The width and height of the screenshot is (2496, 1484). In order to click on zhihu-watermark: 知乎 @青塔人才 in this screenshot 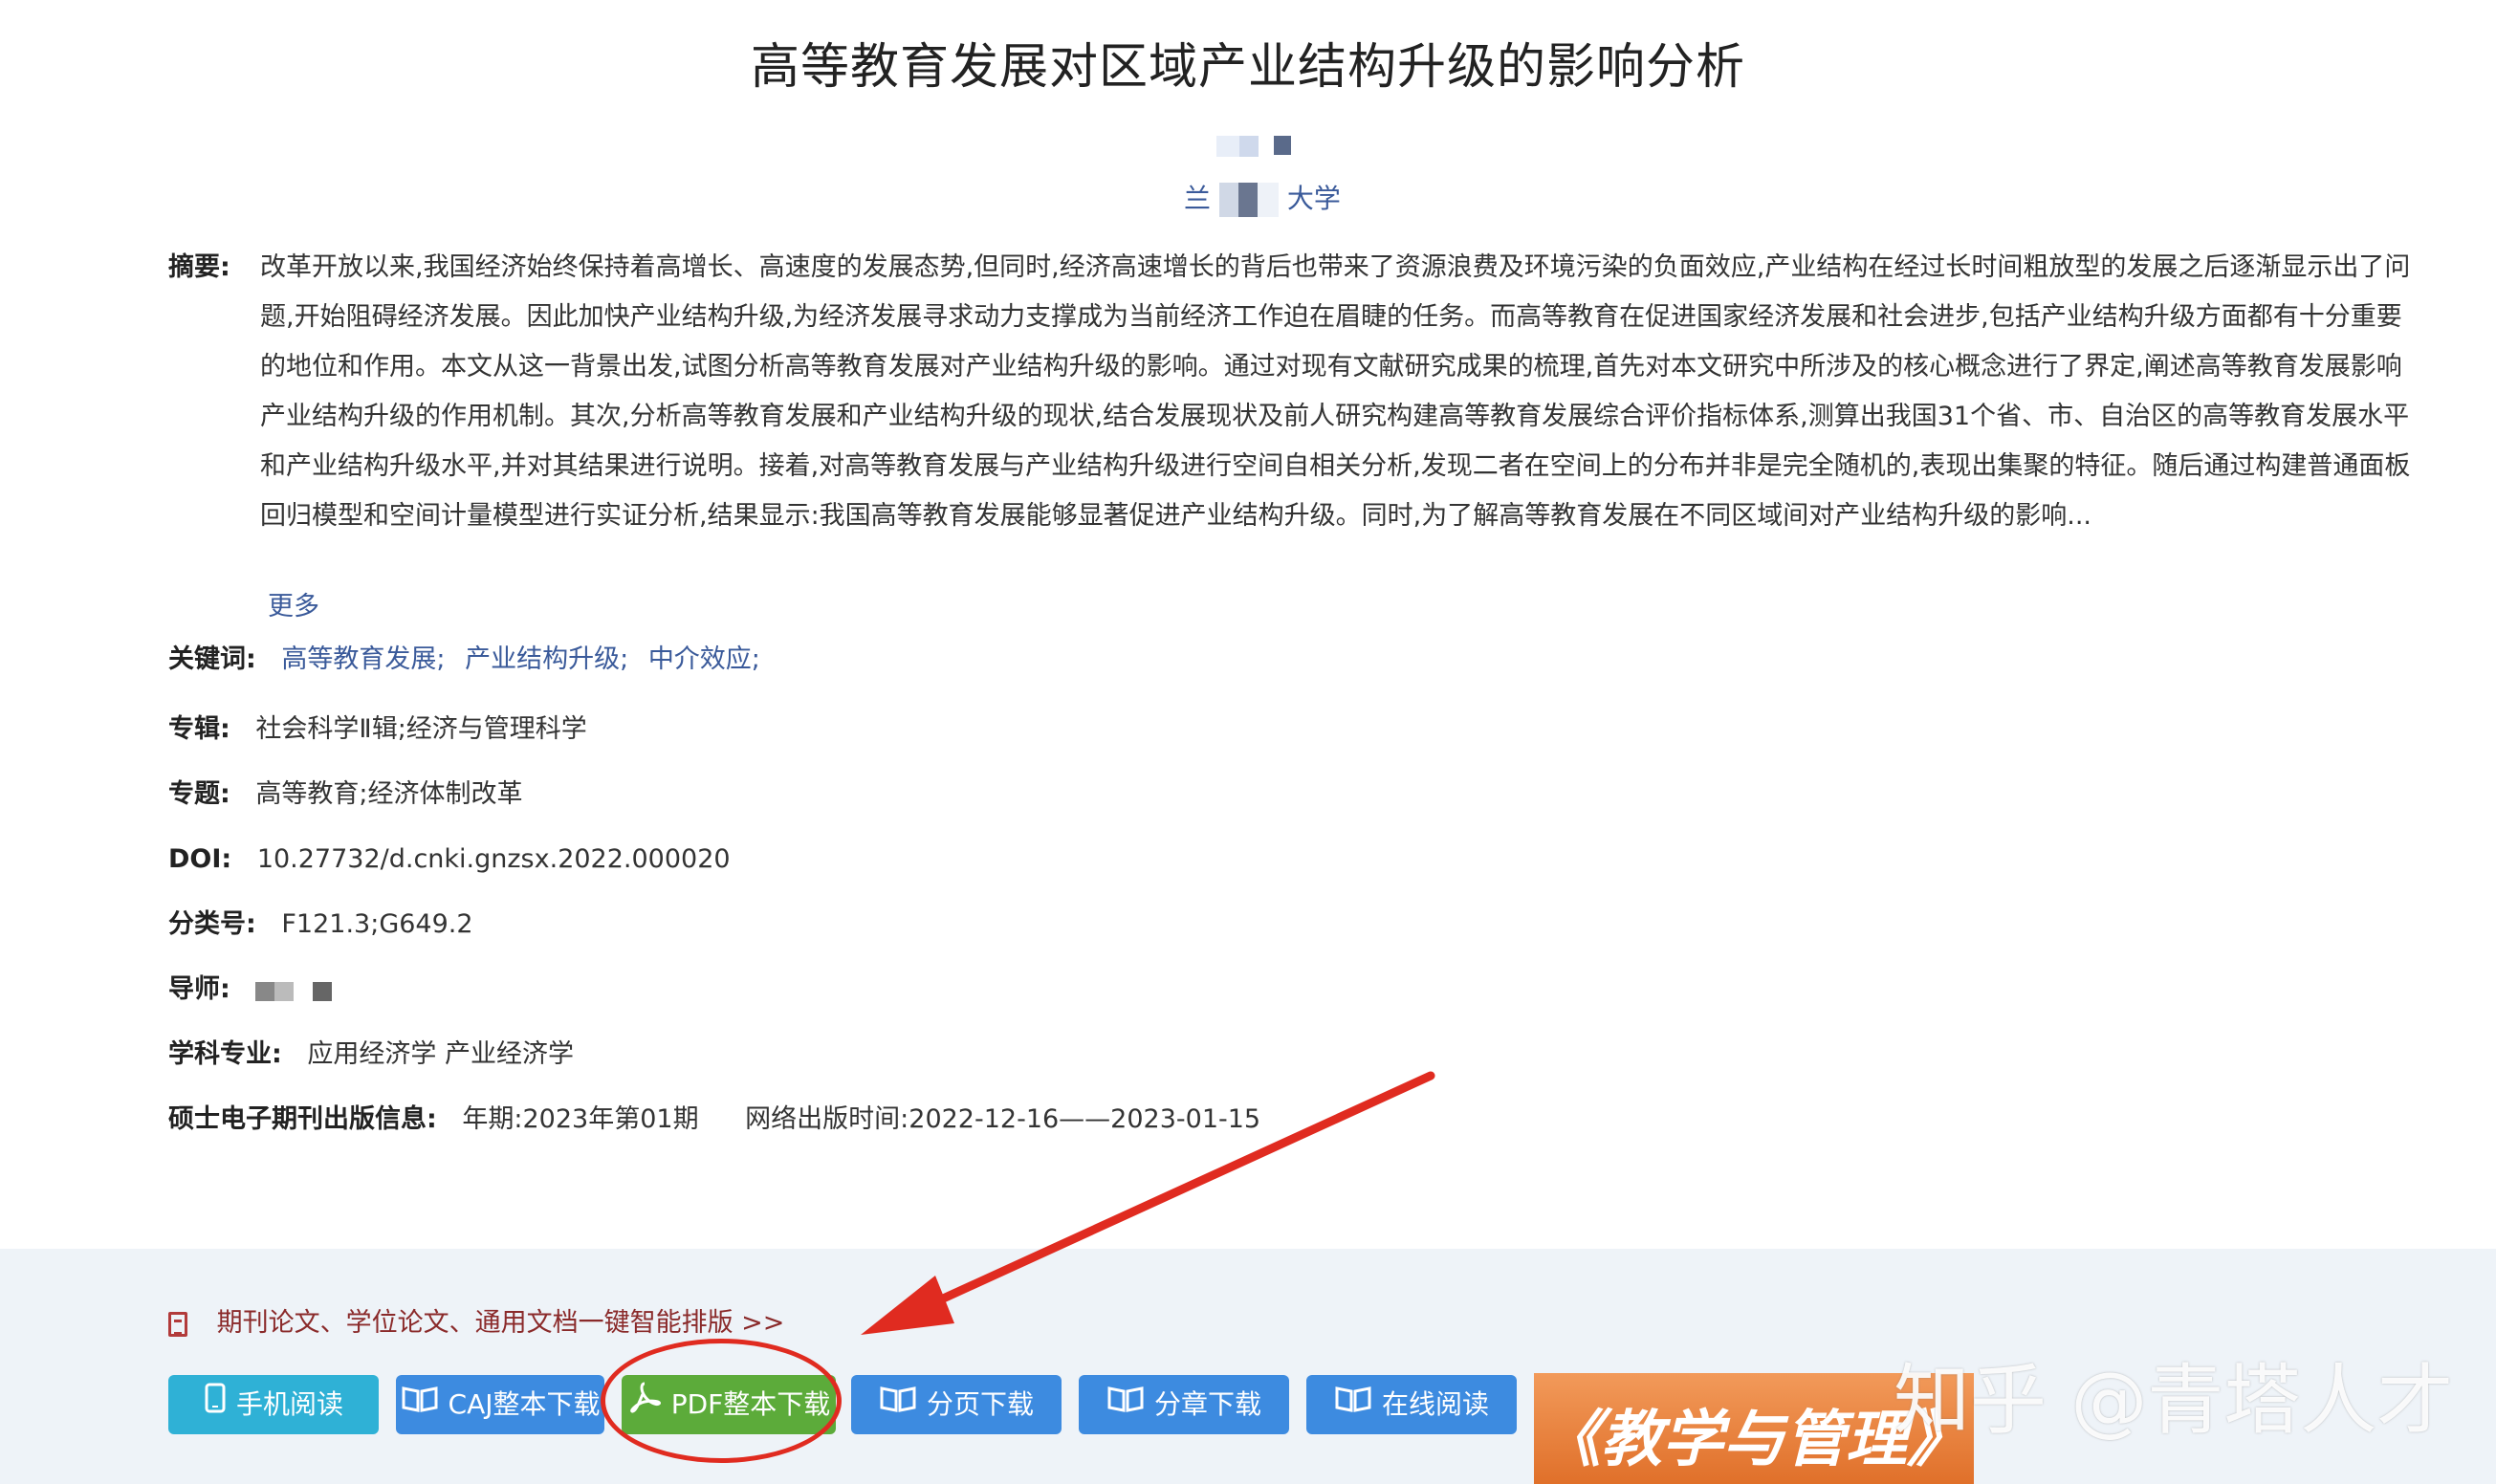, I will do `click(2174, 1401)`.